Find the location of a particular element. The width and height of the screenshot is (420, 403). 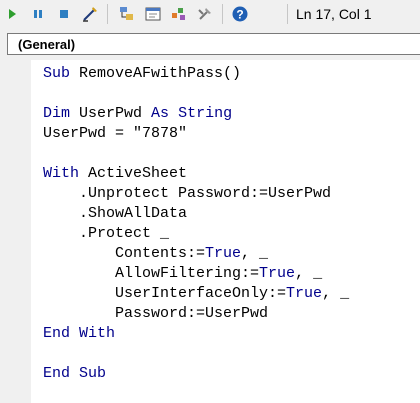

pause-icon is located at coordinates (38, 14).